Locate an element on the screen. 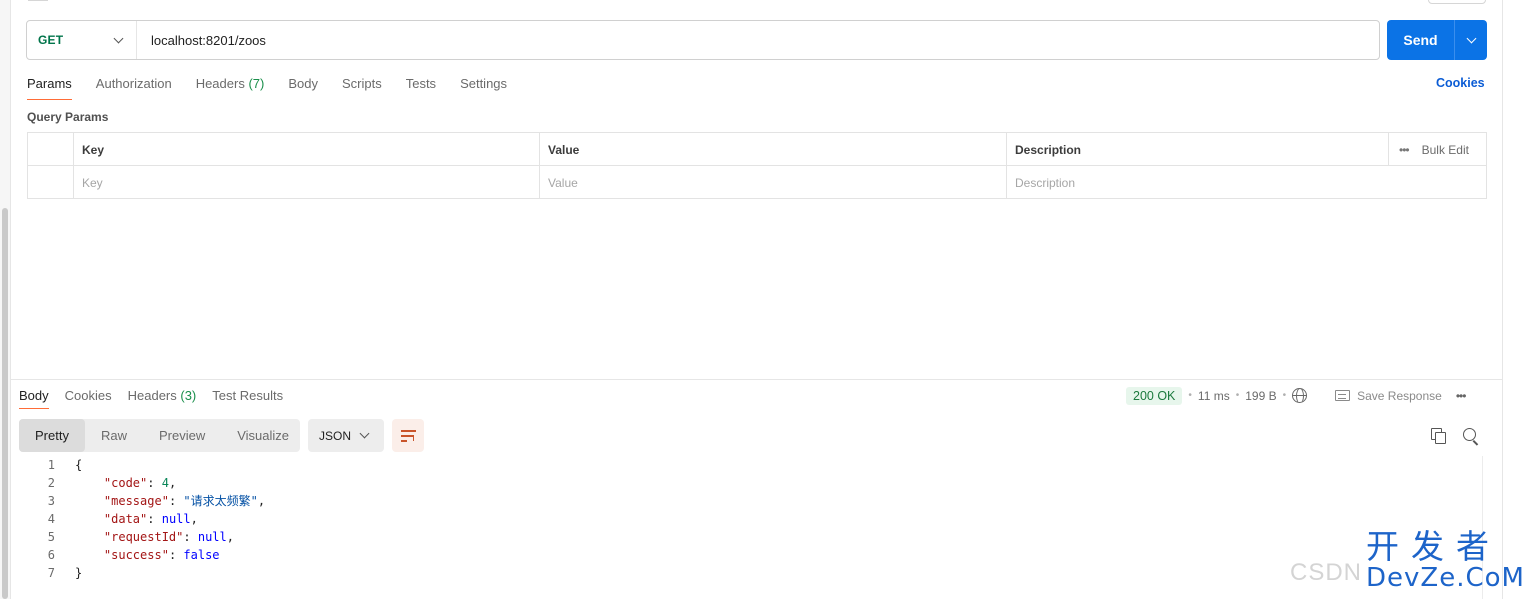 The image size is (1523, 599). tab-tests: Tests is located at coordinates (421, 85).